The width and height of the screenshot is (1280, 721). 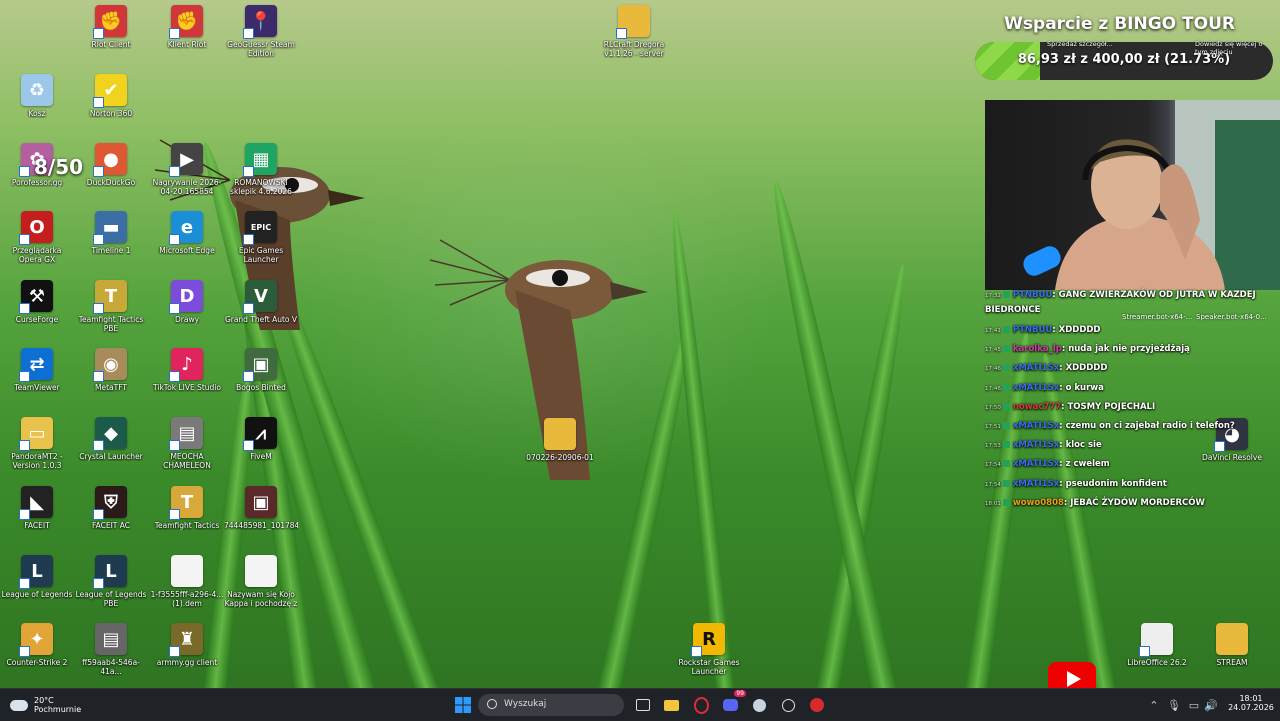 What do you see at coordinates (671, 705) in the screenshot?
I see `file-explorer-button` at bounding box center [671, 705].